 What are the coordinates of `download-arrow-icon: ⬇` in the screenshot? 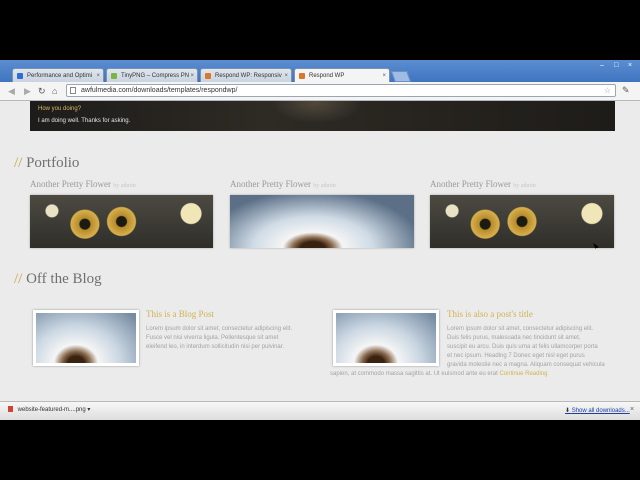 It's located at (568, 411).